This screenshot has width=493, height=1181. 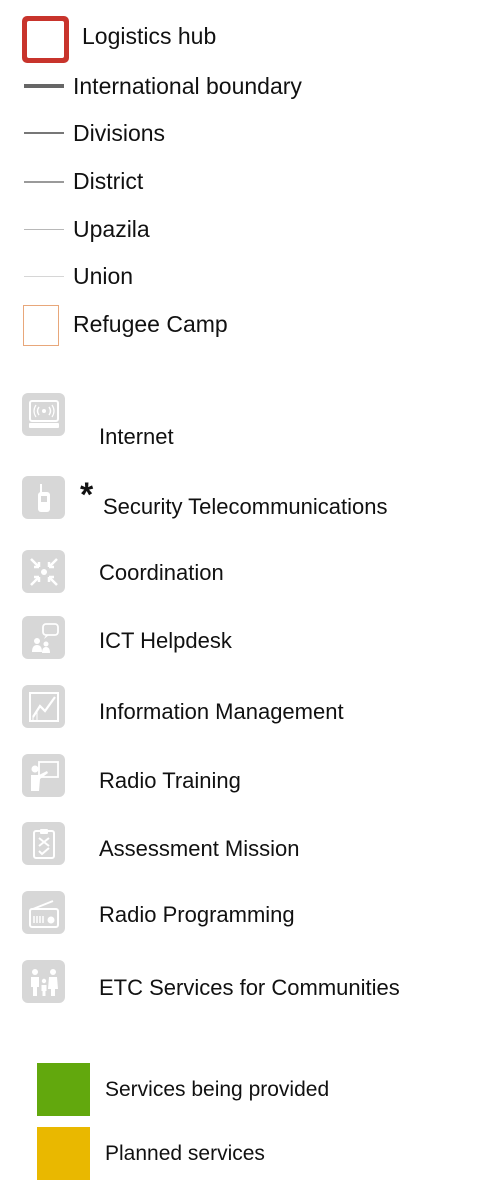 What do you see at coordinates (44, 86) in the screenshot?
I see `international-boundary-line` at bounding box center [44, 86].